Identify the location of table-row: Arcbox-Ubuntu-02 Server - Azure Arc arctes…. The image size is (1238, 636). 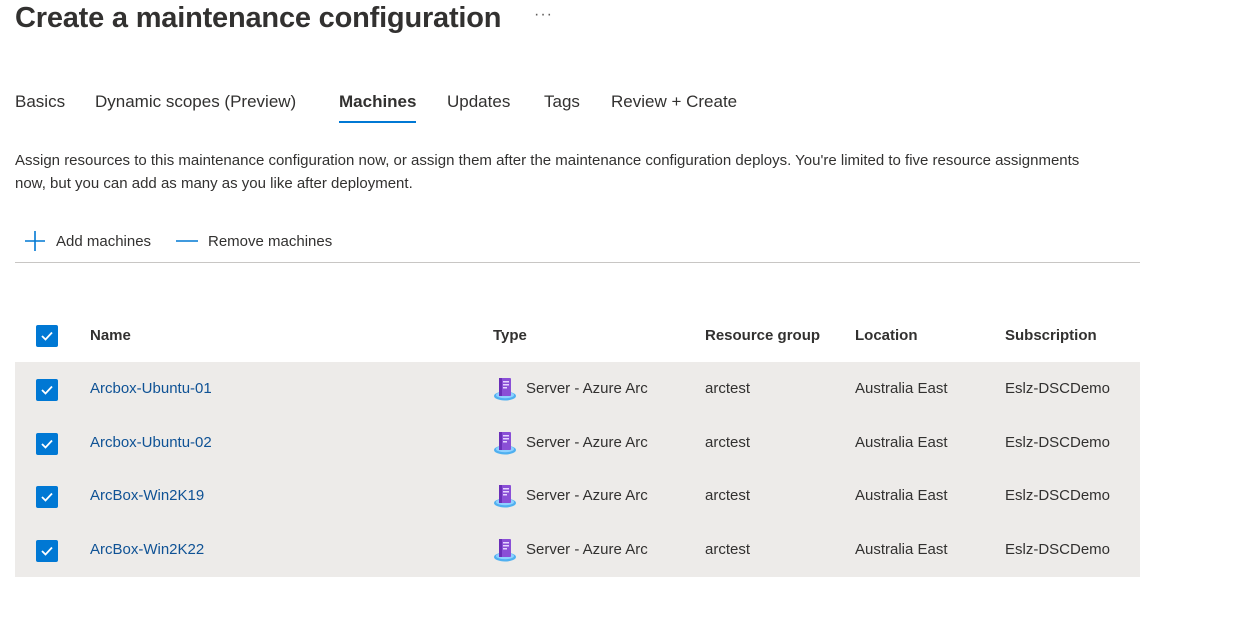
(577, 442).